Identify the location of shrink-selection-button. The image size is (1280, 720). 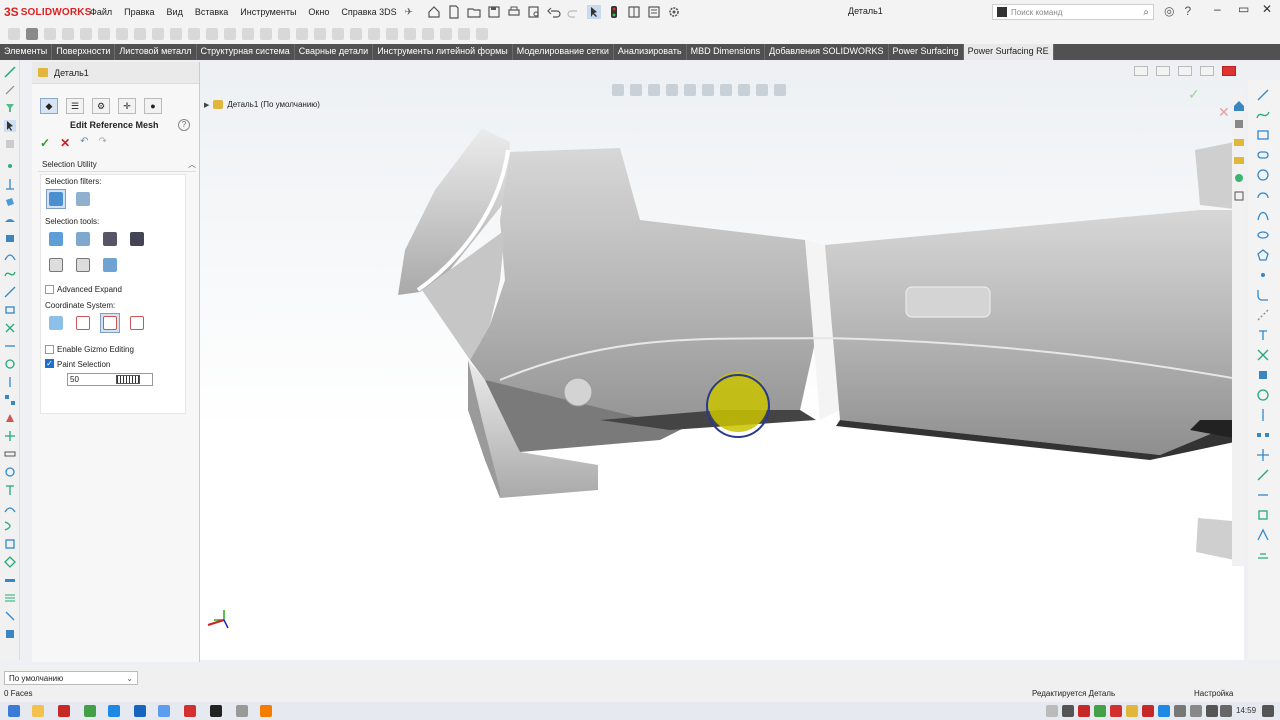
(83, 265).